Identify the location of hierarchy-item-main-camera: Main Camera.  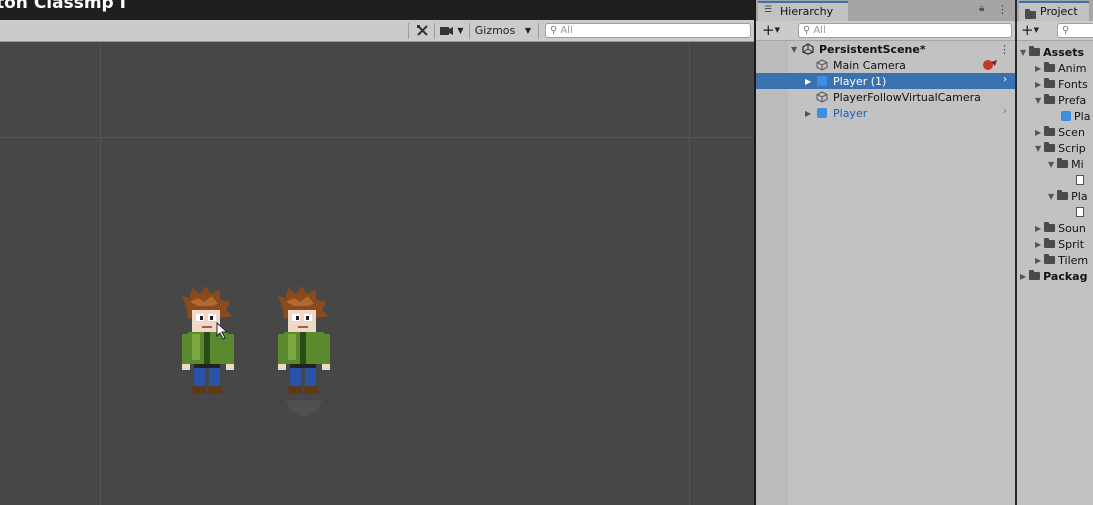
(885, 65).